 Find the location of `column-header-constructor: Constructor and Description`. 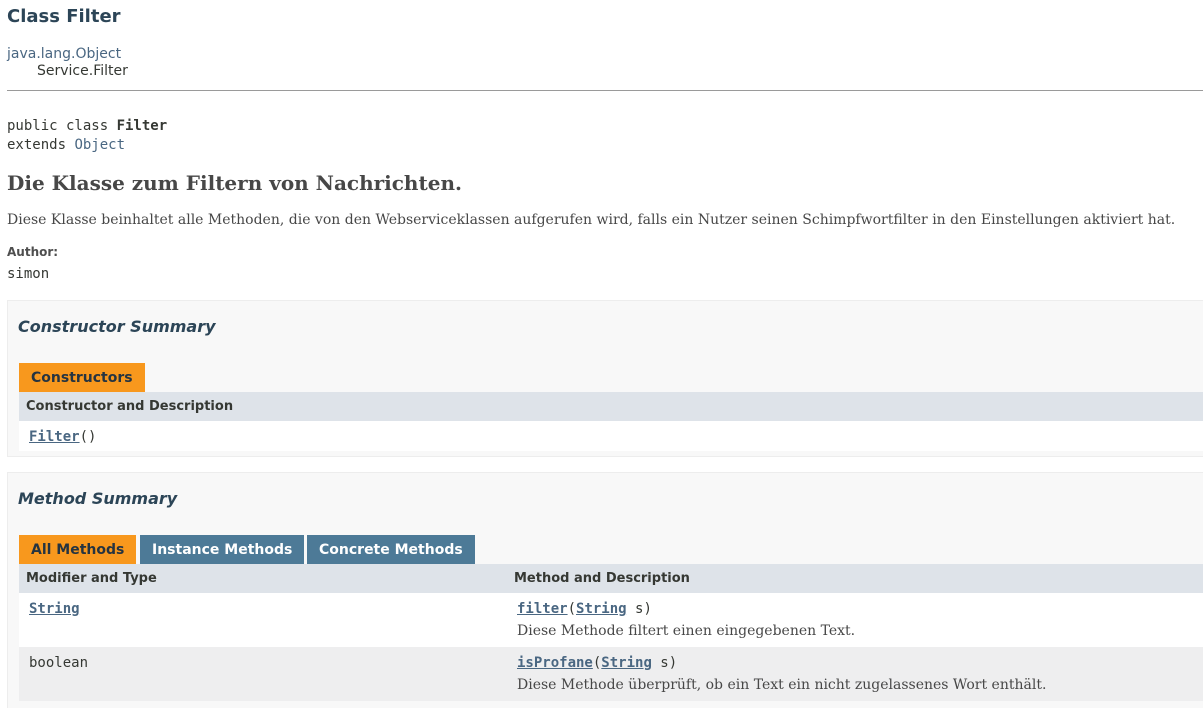

column-header-constructor: Constructor and Description is located at coordinates (130, 406).